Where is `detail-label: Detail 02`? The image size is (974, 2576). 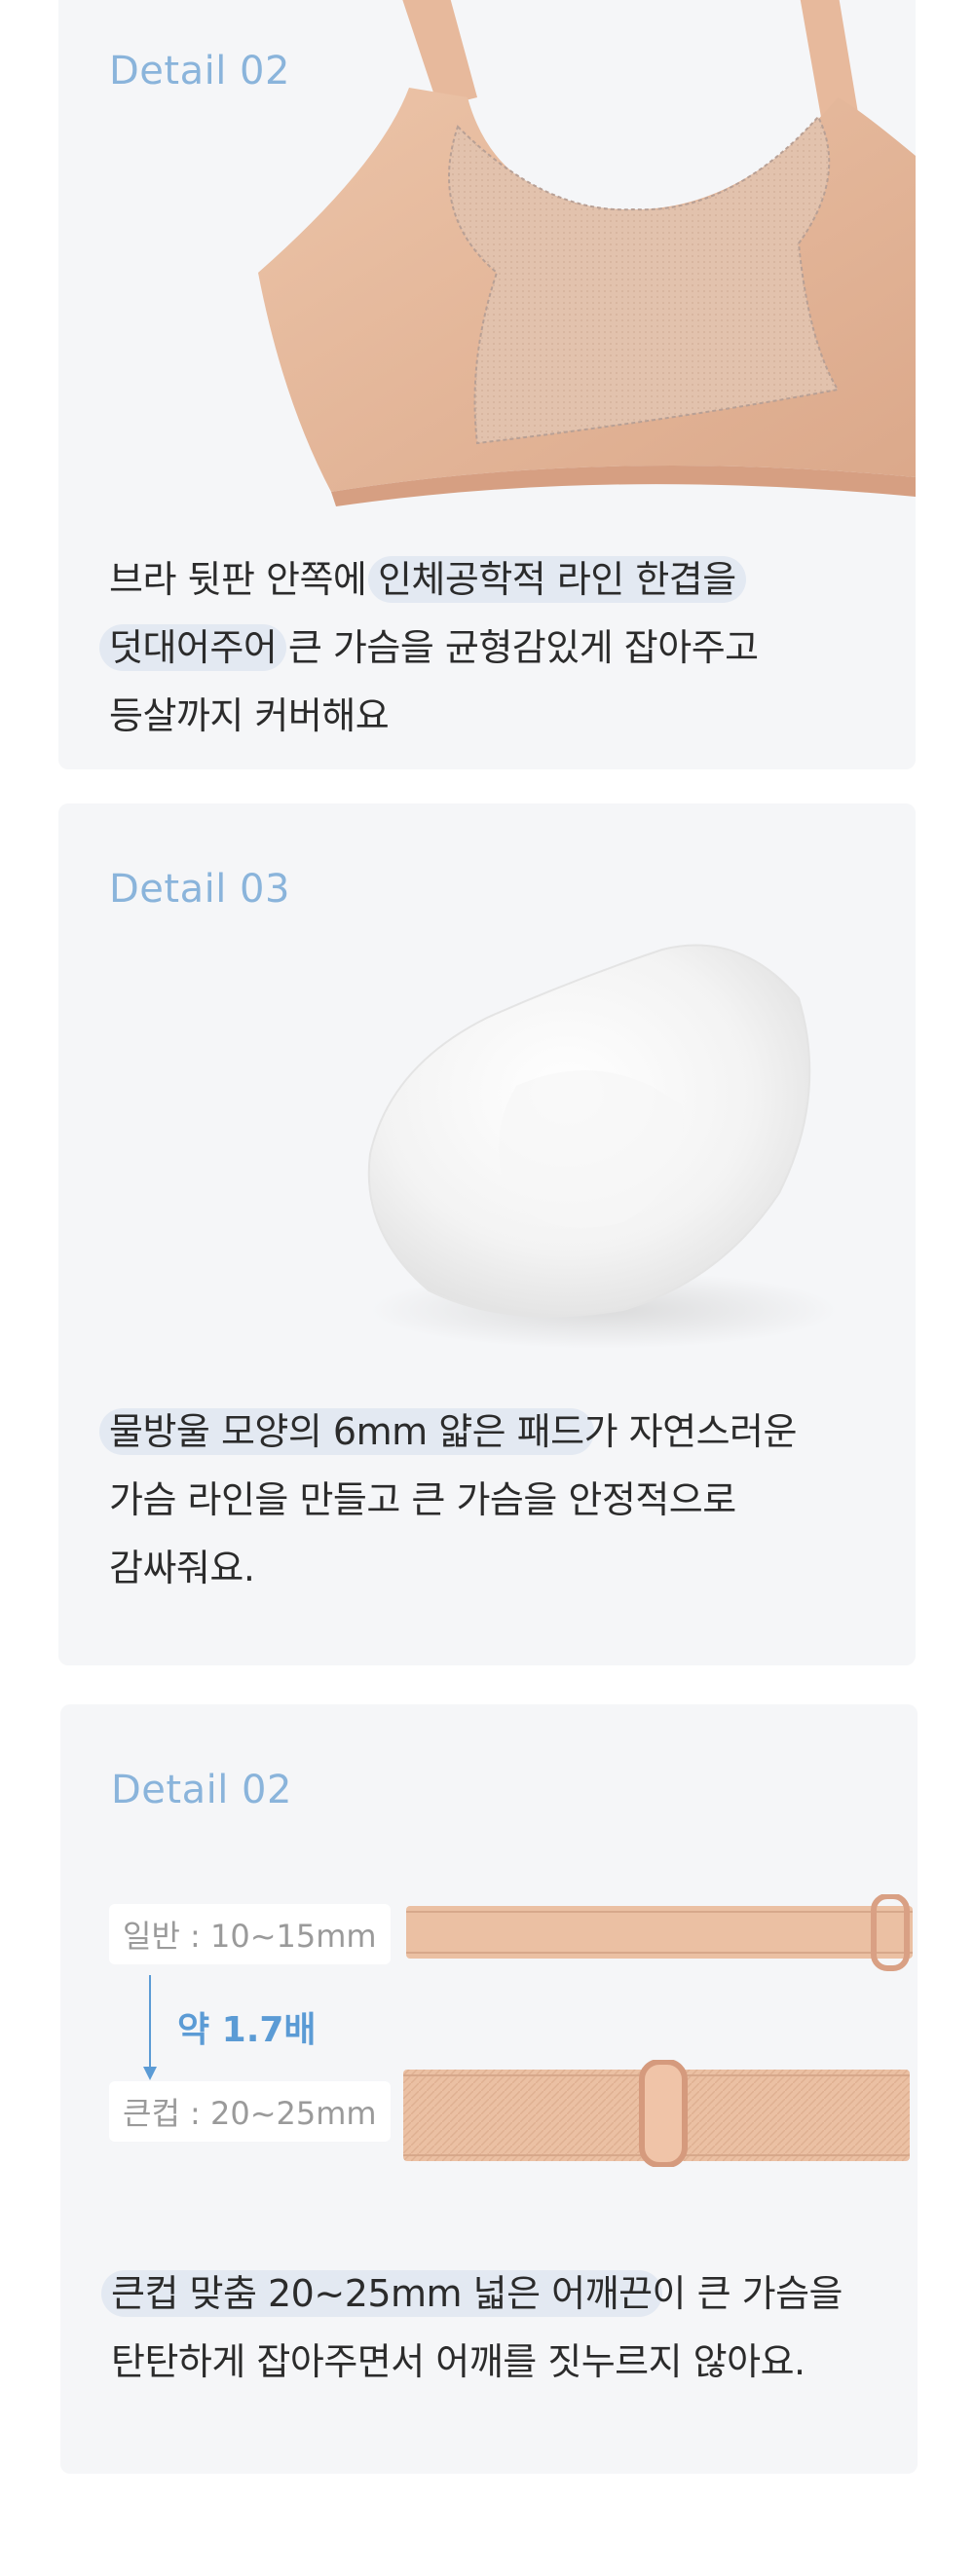 detail-label: Detail 02 is located at coordinates (201, 1790).